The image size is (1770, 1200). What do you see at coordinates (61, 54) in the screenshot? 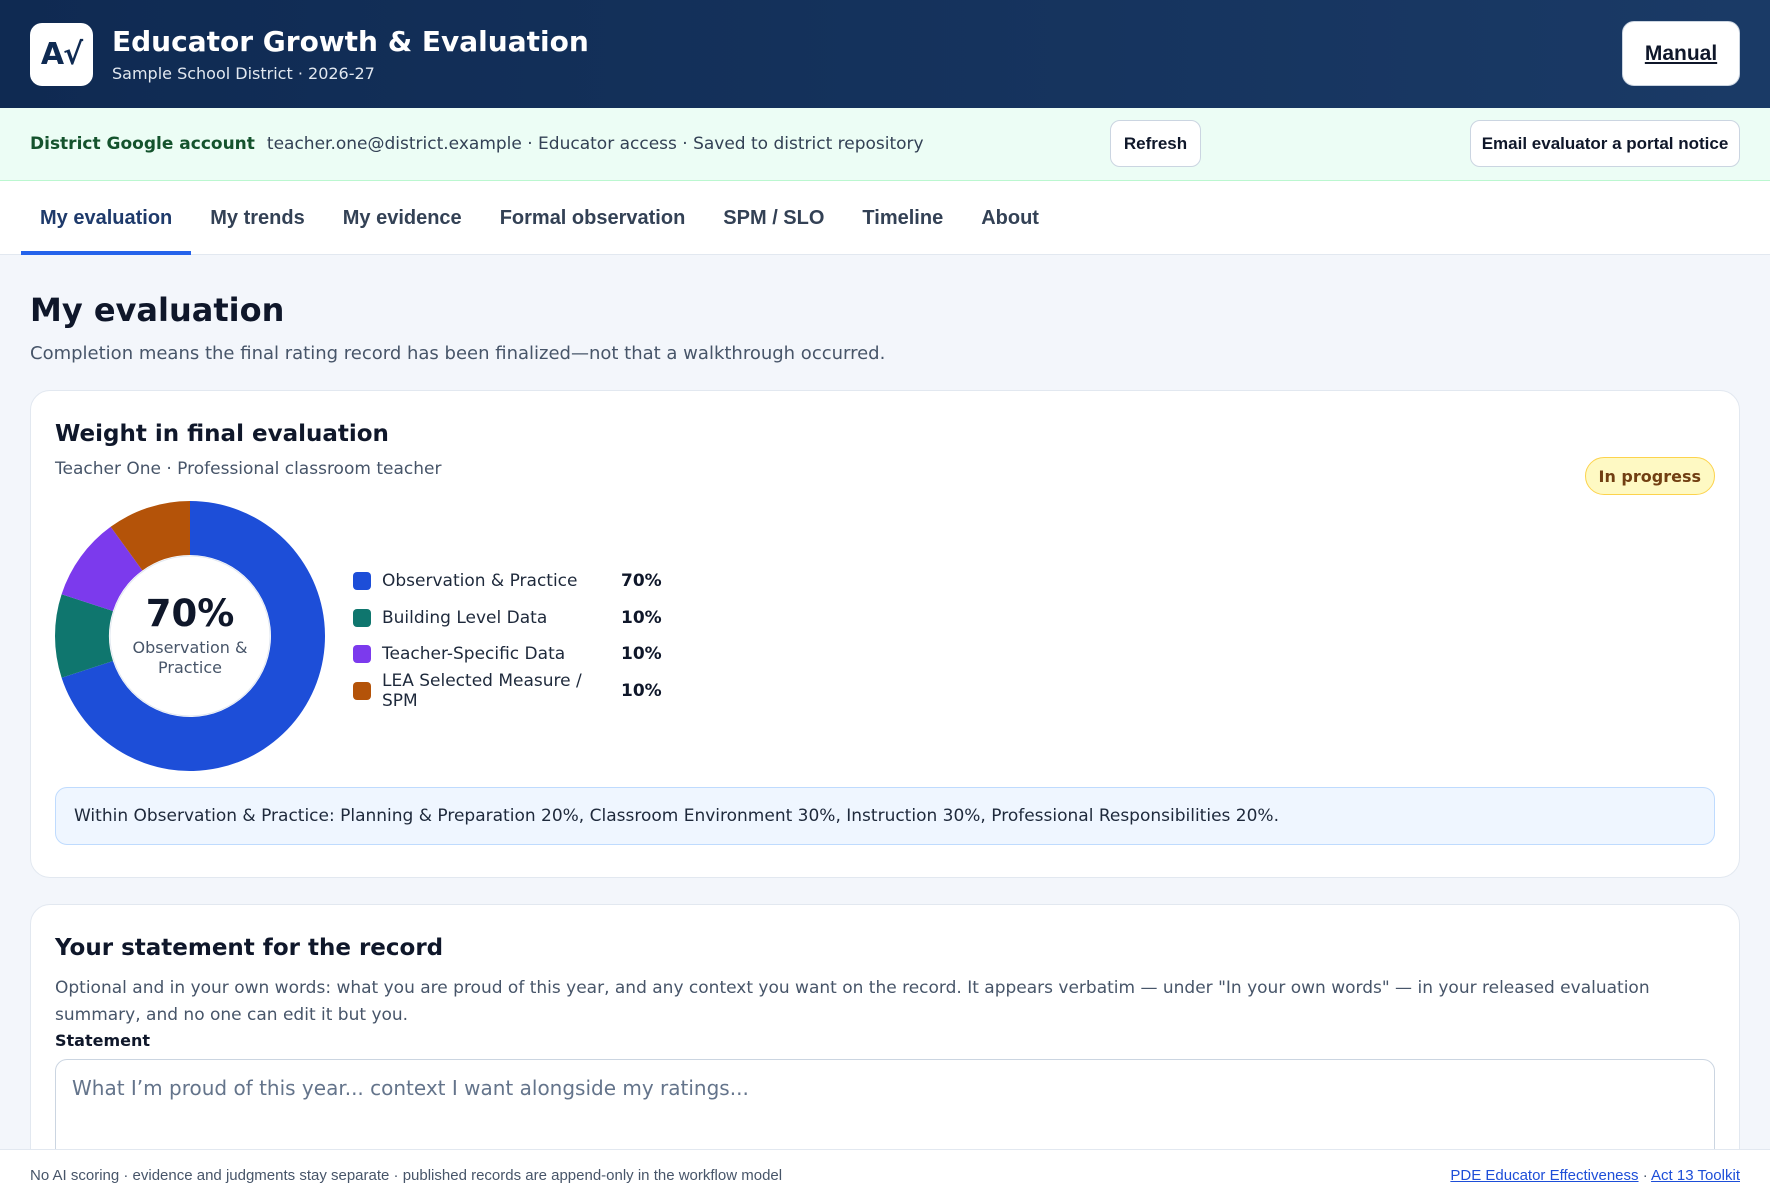
I see `app-logo-icon: A√` at bounding box center [61, 54].